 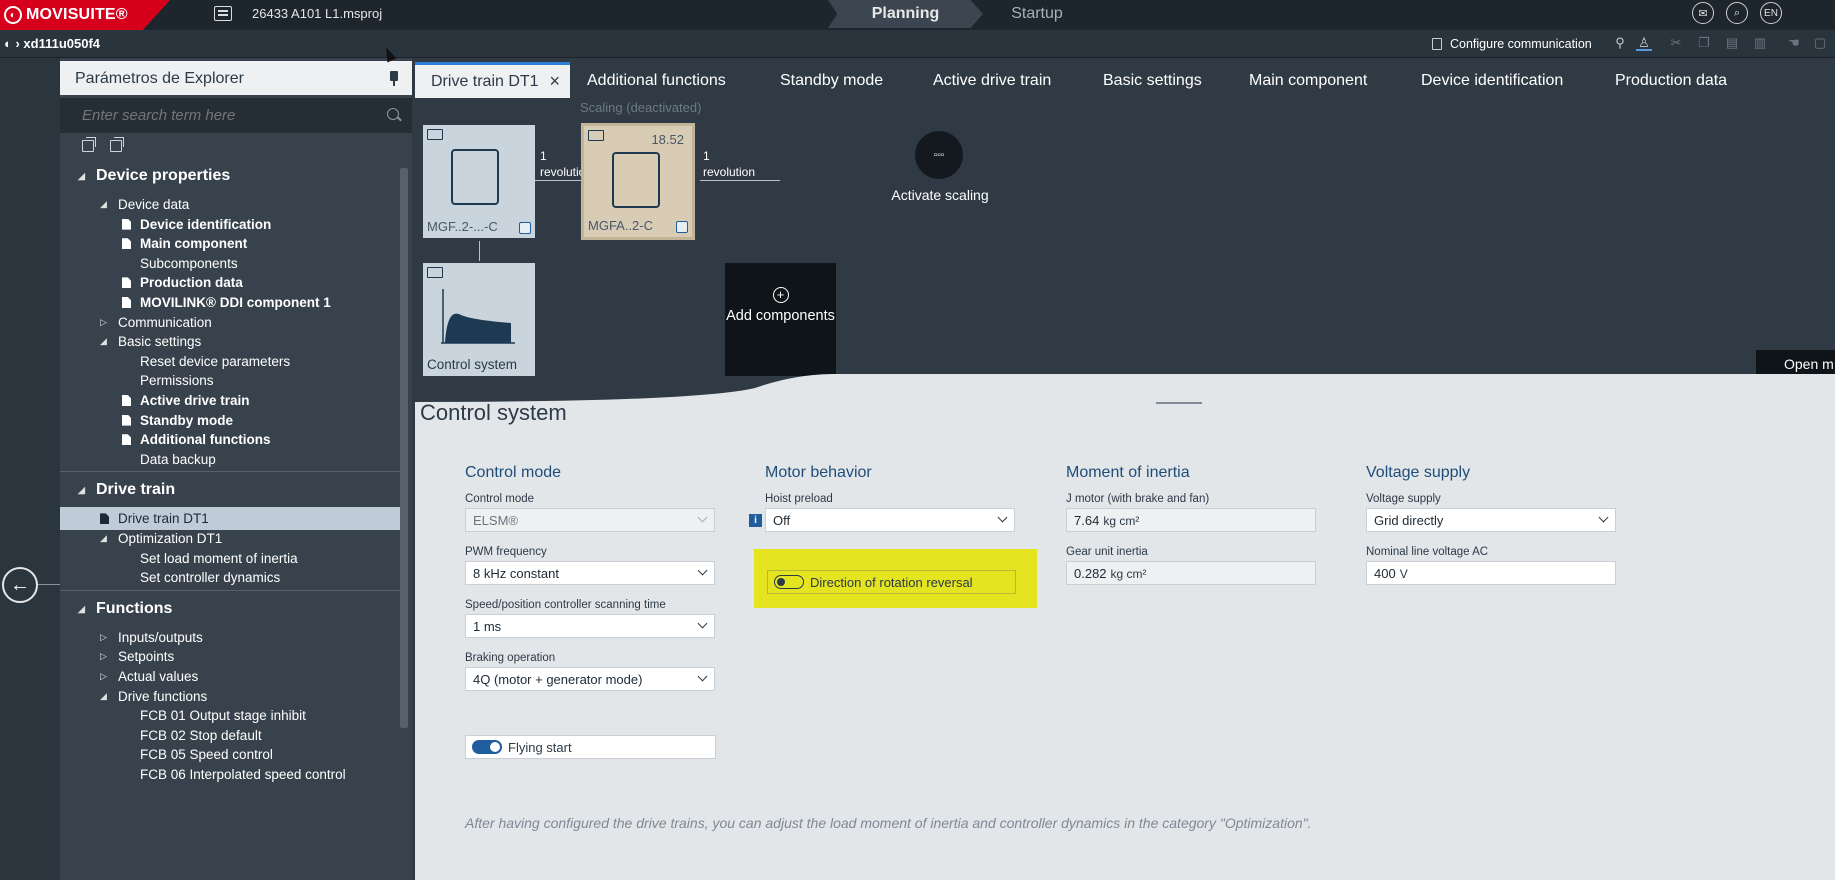 I want to click on tree-item-label: Main component, so click(x=194, y=244).